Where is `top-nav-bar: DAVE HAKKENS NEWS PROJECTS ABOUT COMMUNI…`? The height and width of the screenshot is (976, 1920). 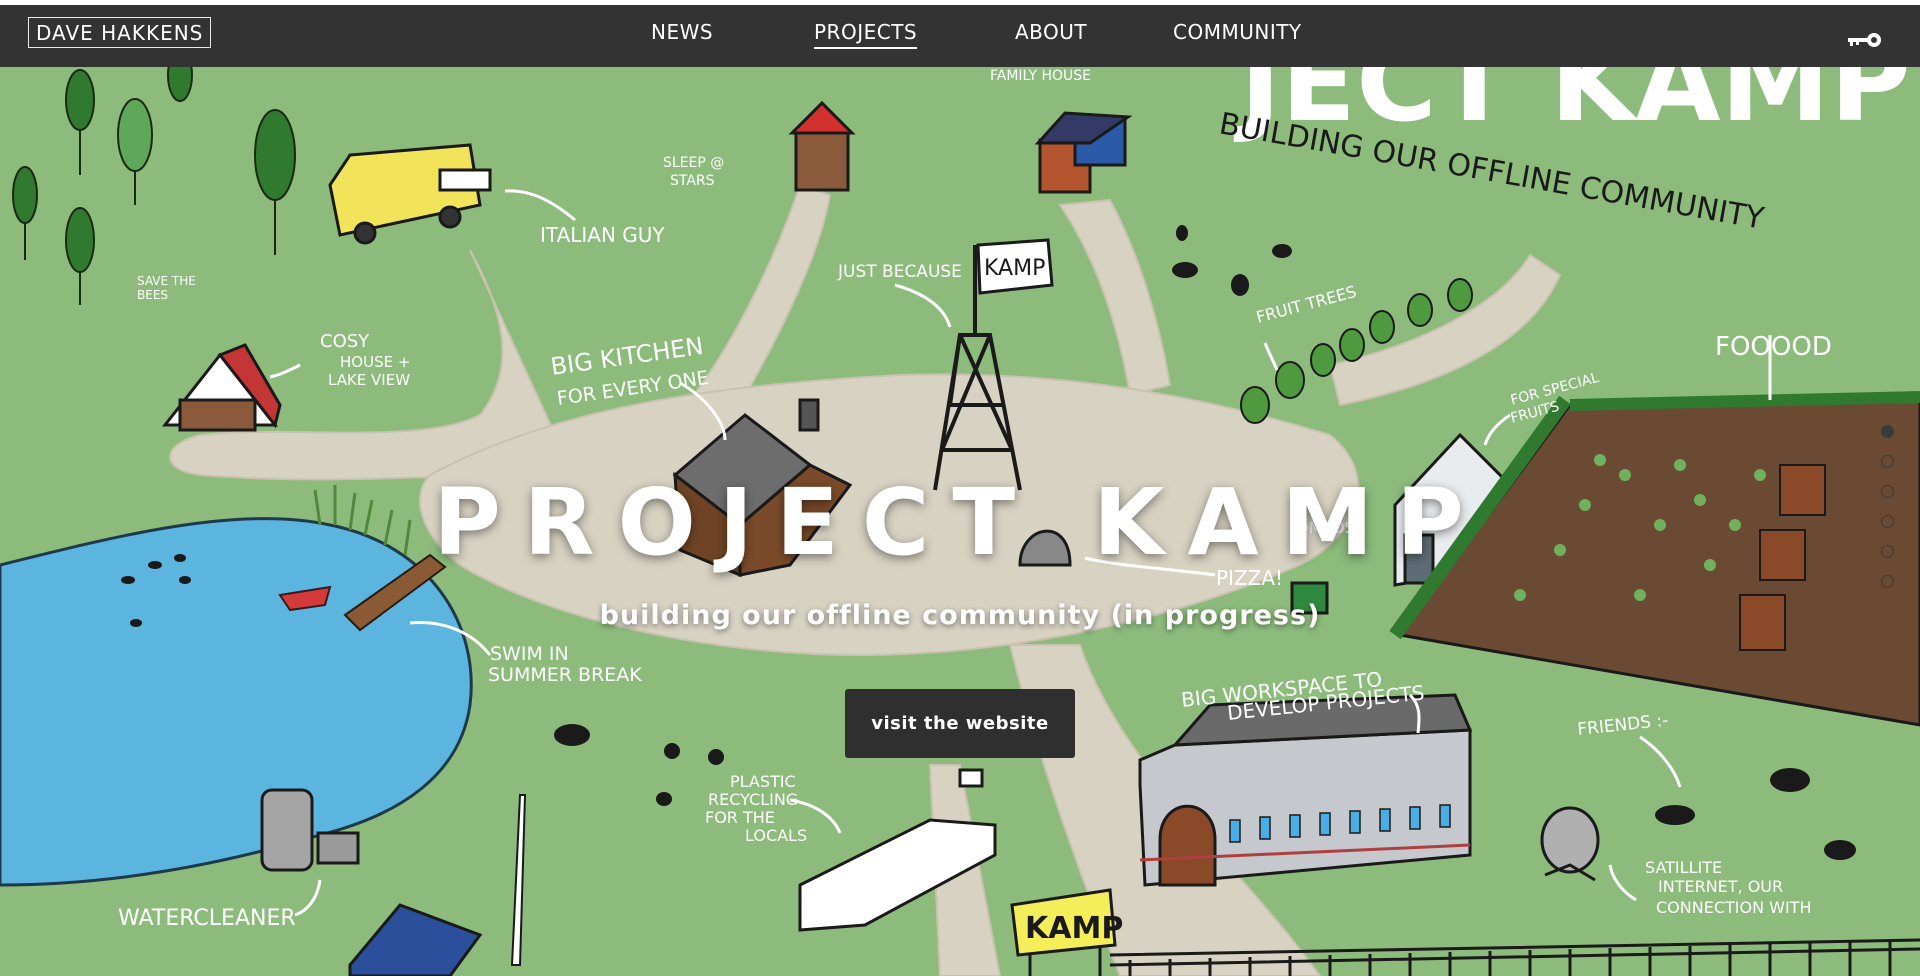 top-nav-bar: DAVE HAKKENS NEWS PROJECTS ABOUT COMMUNI… is located at coordinates (960, 36).